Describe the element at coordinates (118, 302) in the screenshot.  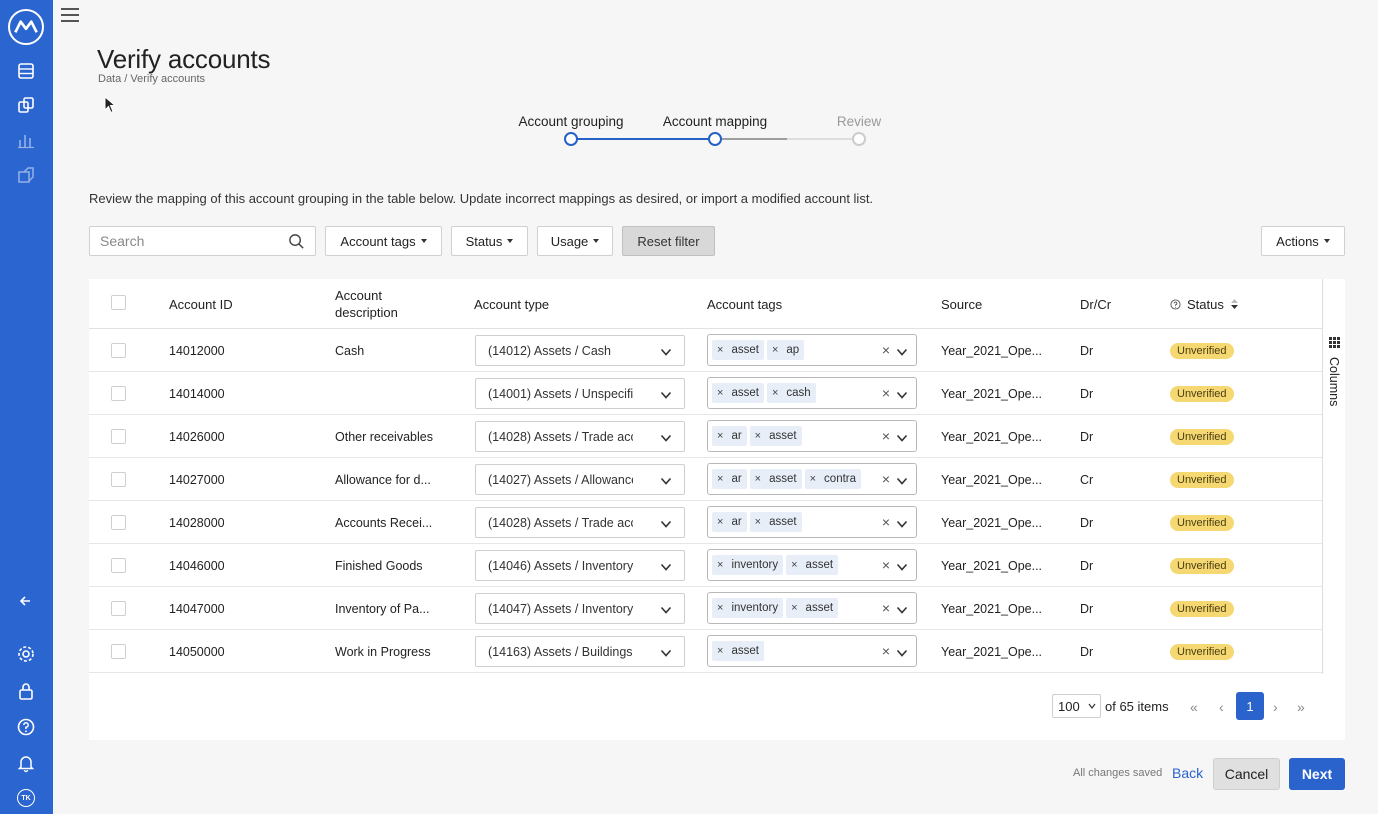
I see `select-all-checkbox` at that location.